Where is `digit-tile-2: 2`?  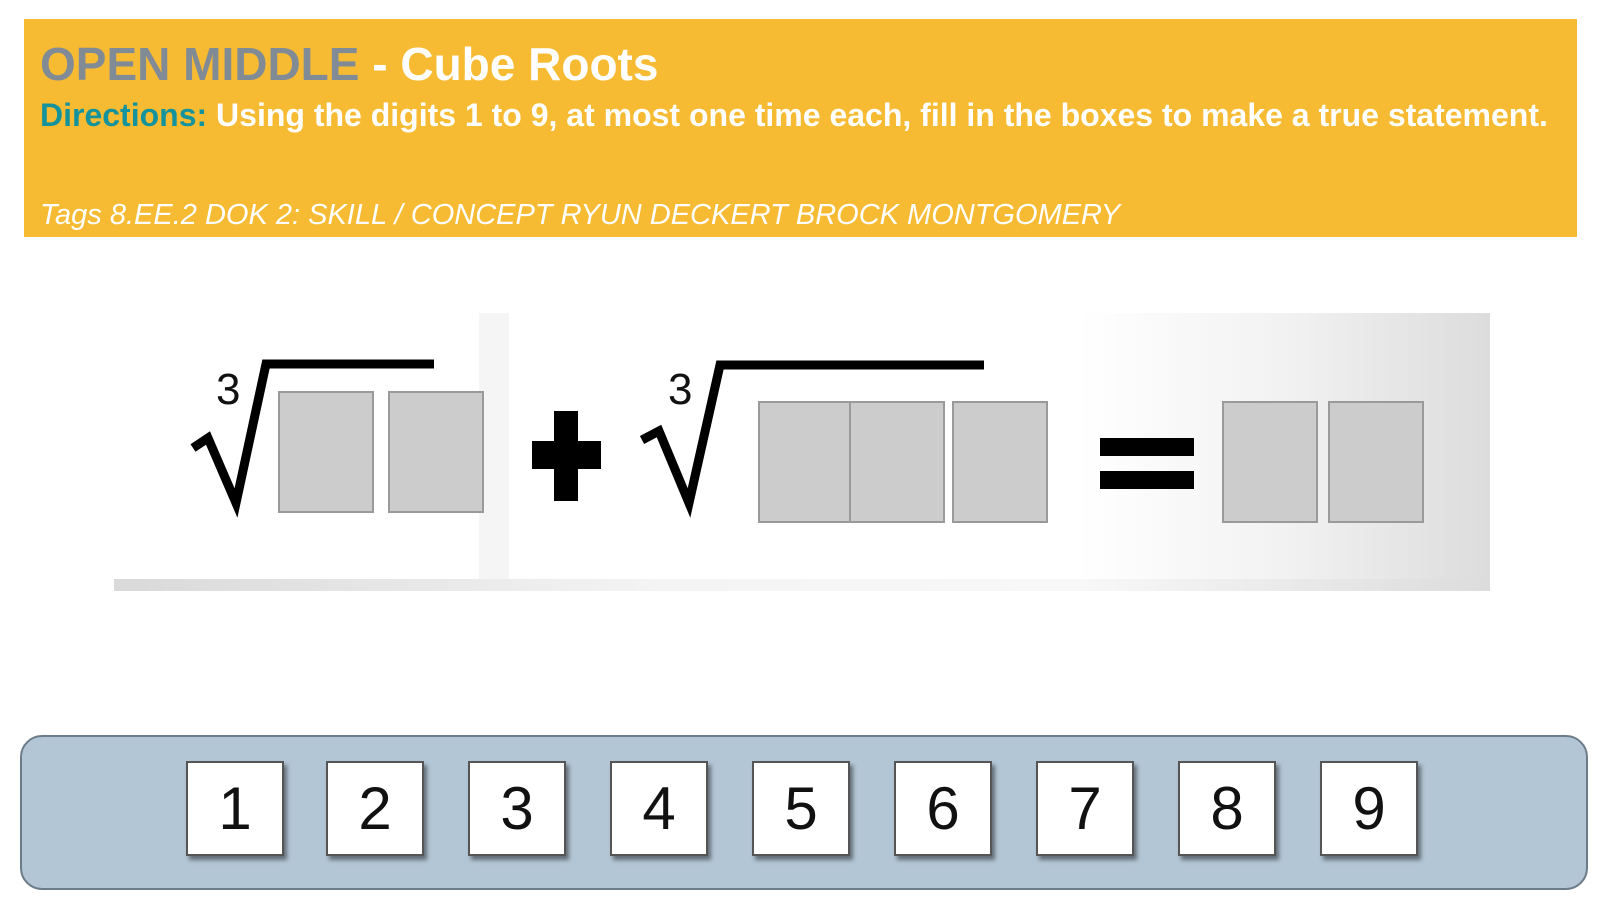 digit-tile-2: 2 is located at coordinates (375, 808).